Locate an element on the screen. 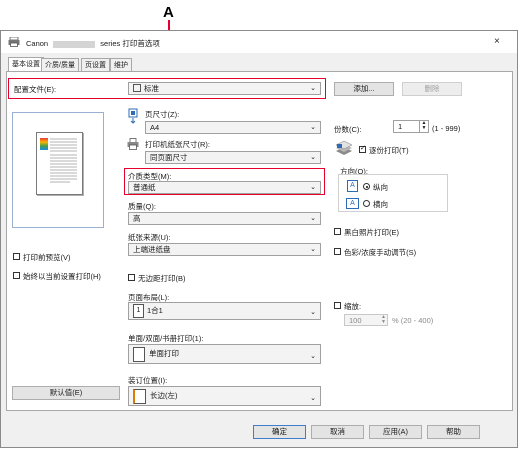 The height and width of the screenshot is (449, 519). collate-checkbox is located at coordinates (362, 148).